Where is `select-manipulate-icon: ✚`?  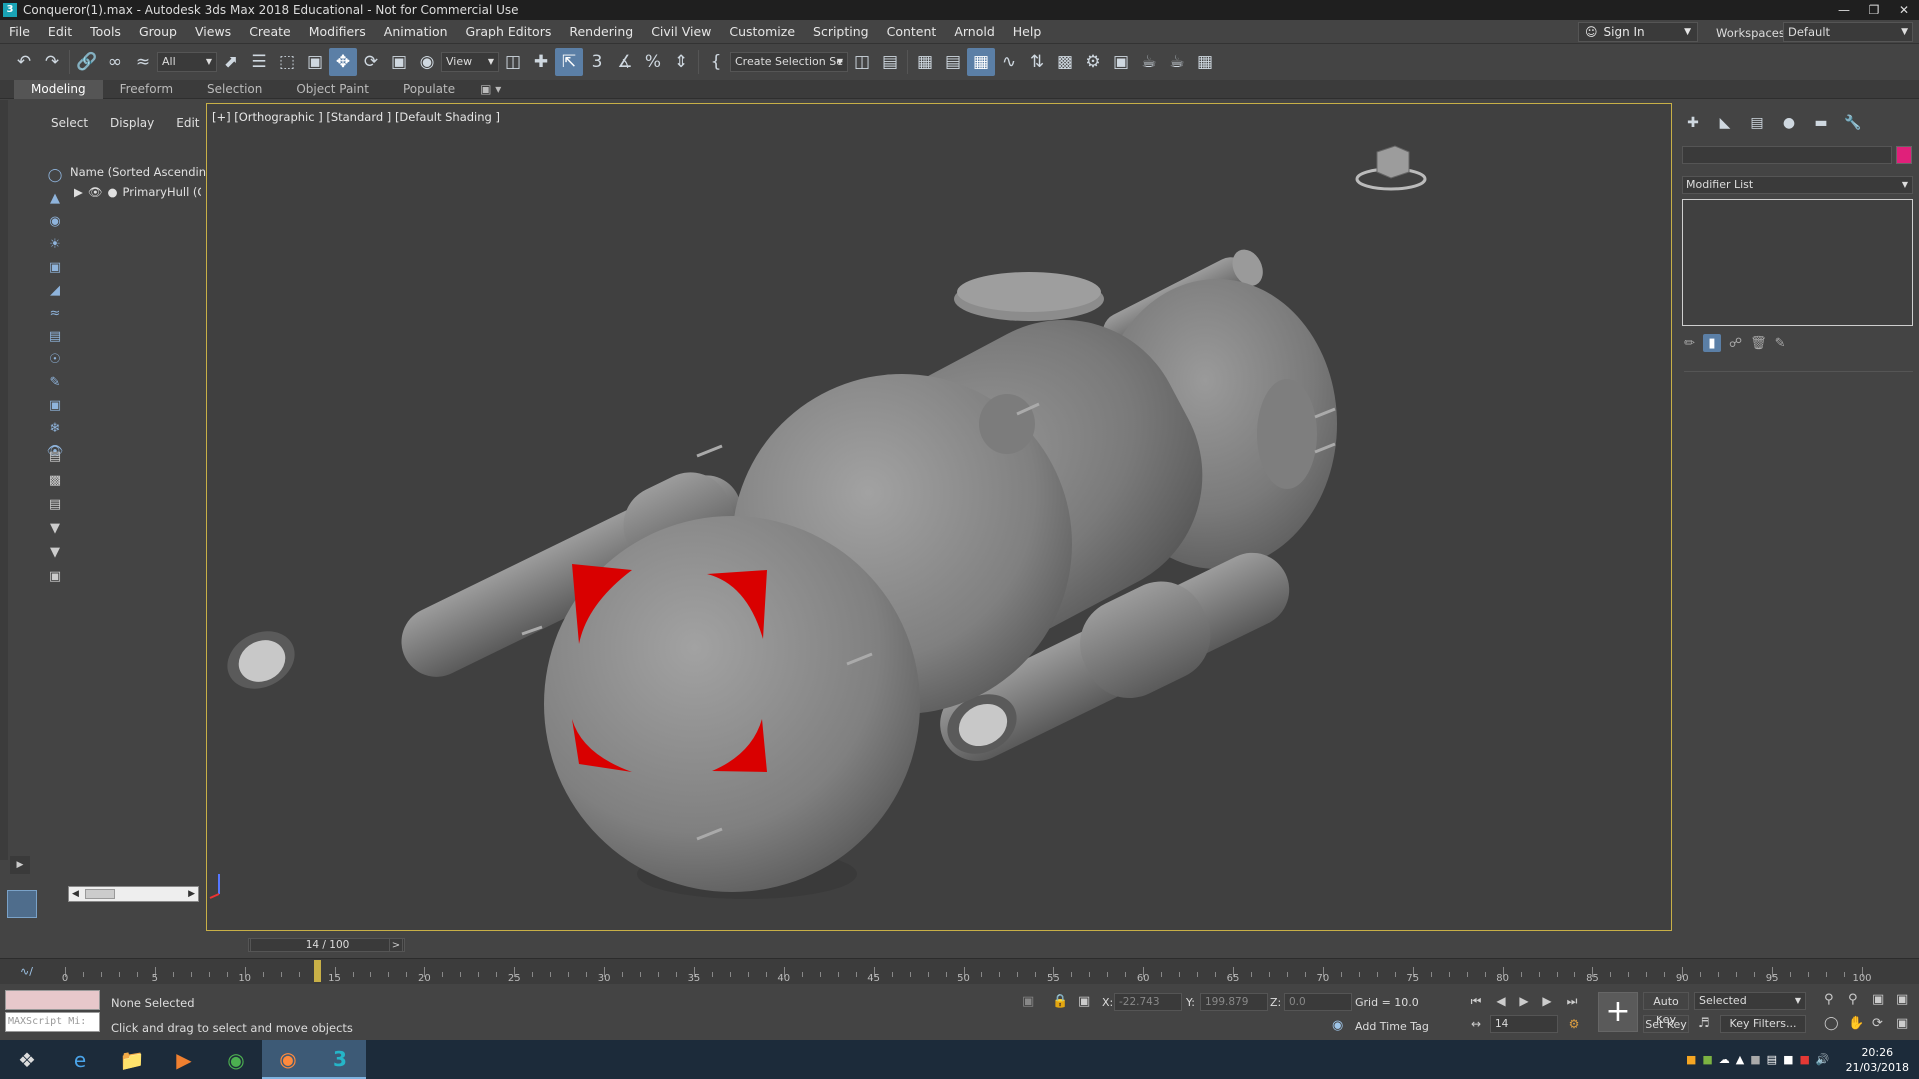 select-manipulate-icon: ✚ is located at coordinates (541, 62).